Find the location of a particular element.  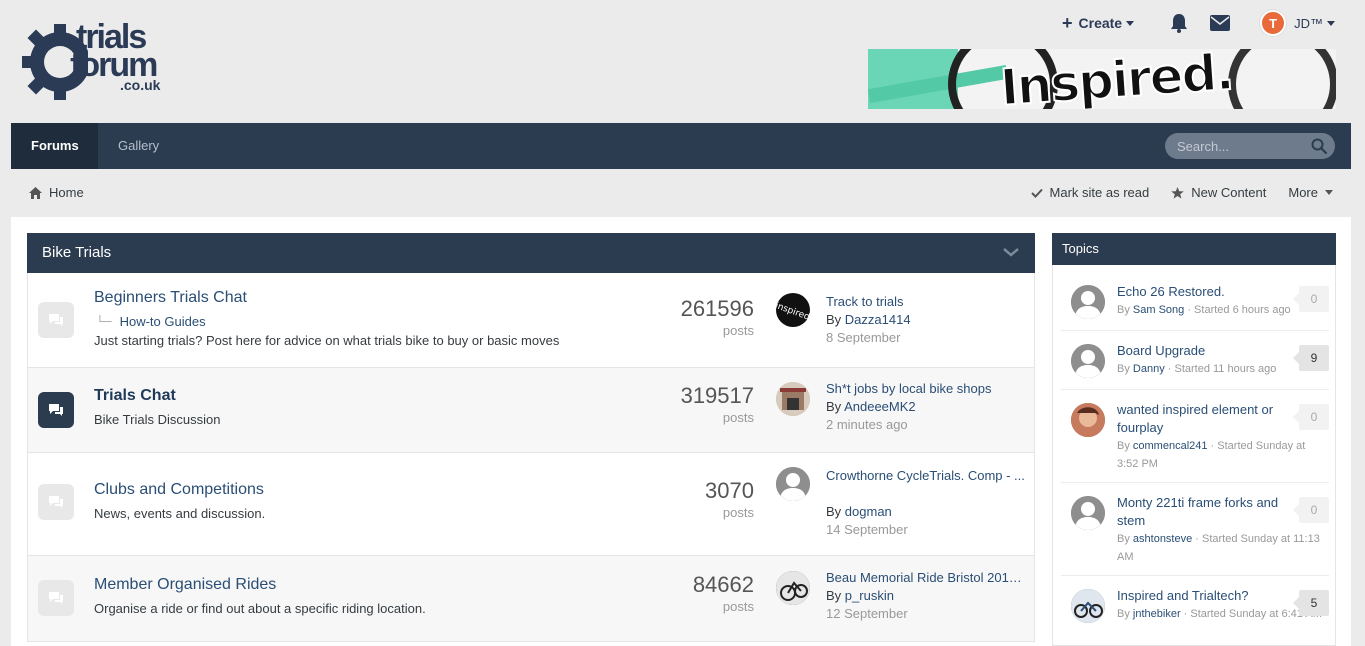

subforum-arrow-icon: └─ is located at coordinates (104, 321).